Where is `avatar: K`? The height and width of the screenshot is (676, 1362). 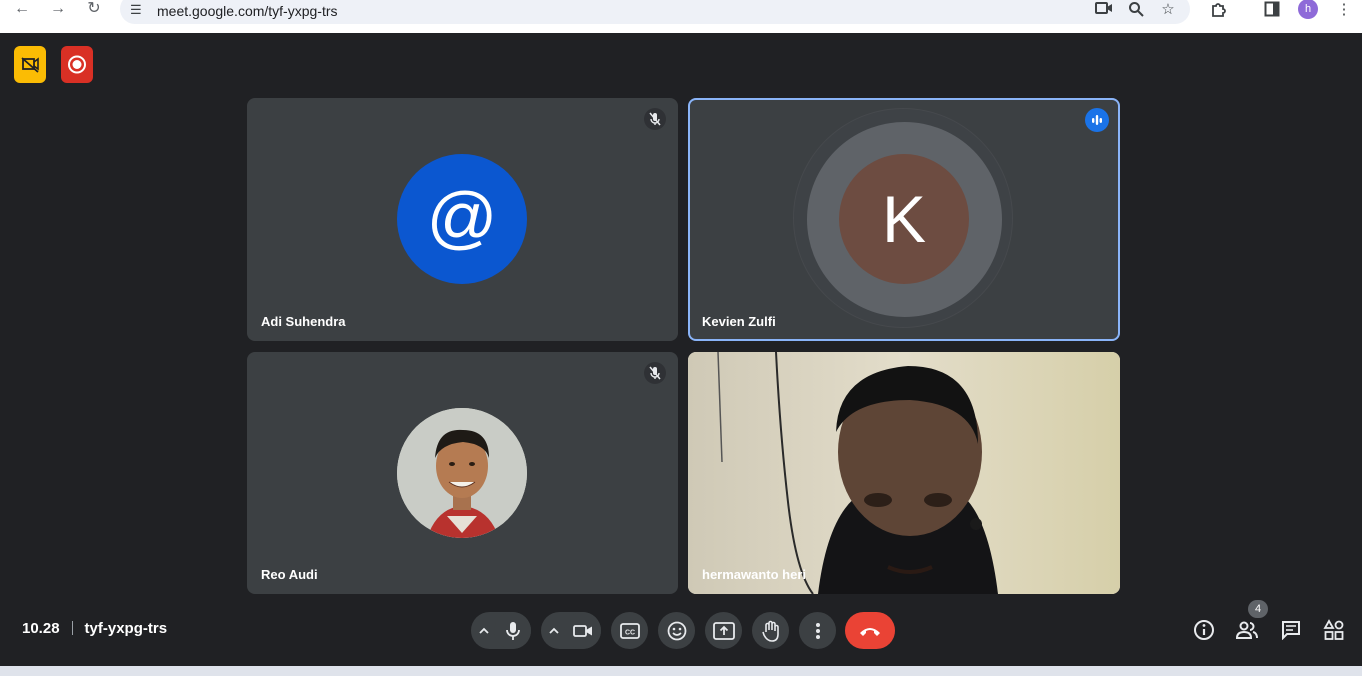
avatar: K is located at coordinates (904, 219).